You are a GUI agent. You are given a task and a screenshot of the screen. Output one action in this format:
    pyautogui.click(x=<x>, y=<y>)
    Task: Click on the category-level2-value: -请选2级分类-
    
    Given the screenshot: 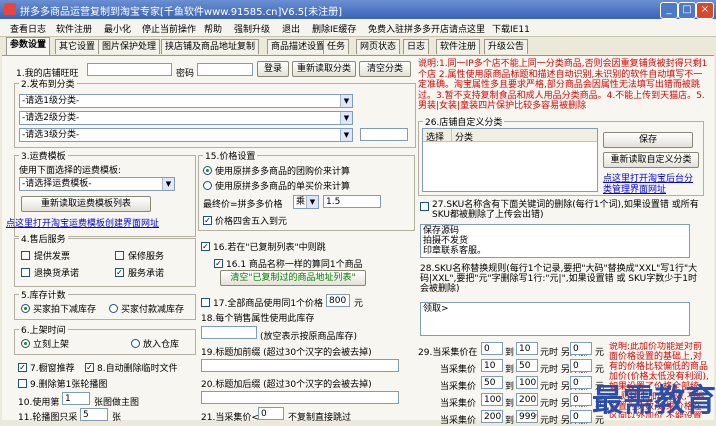 What is the action you would take?
    pyautogui.click(x=51, y=118)
    